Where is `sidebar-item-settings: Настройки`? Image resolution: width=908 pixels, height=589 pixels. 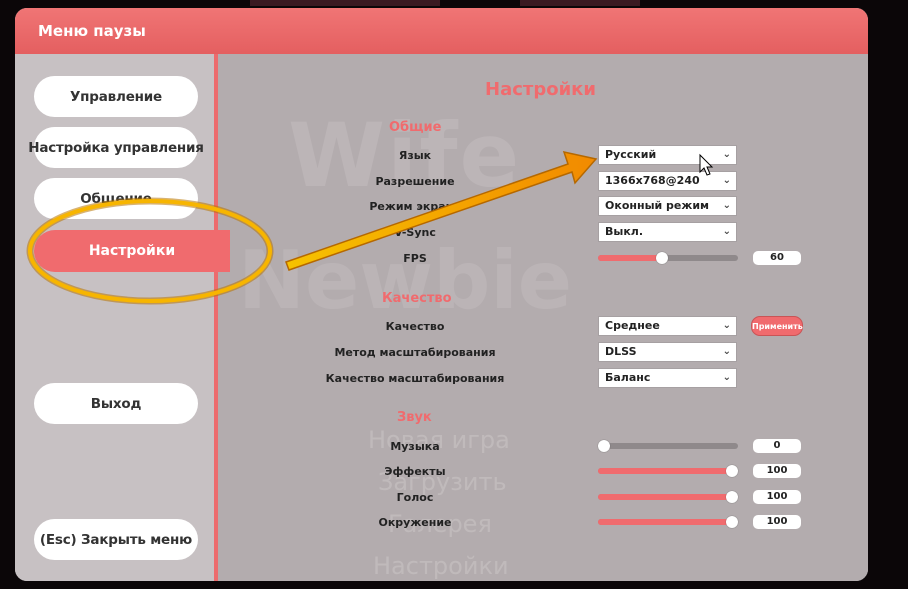 sidebar-item-settings: Настройки is located at coordinates (132, 251).